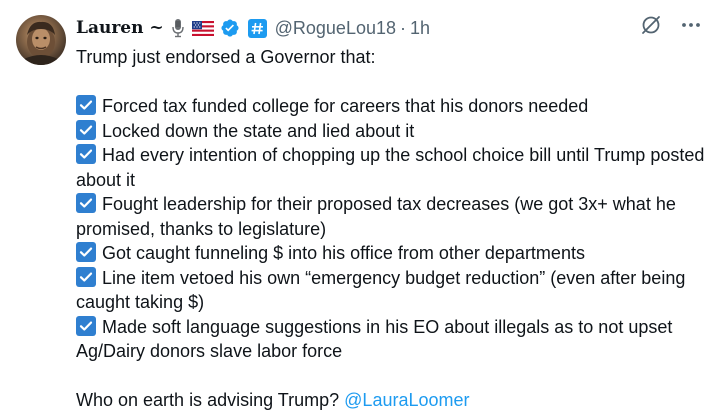  What do you see at coordinates (258, 130) in the screenshot?
I see `list-item-text: Locked down the state and lied about it` at bounding box center [258, 130].